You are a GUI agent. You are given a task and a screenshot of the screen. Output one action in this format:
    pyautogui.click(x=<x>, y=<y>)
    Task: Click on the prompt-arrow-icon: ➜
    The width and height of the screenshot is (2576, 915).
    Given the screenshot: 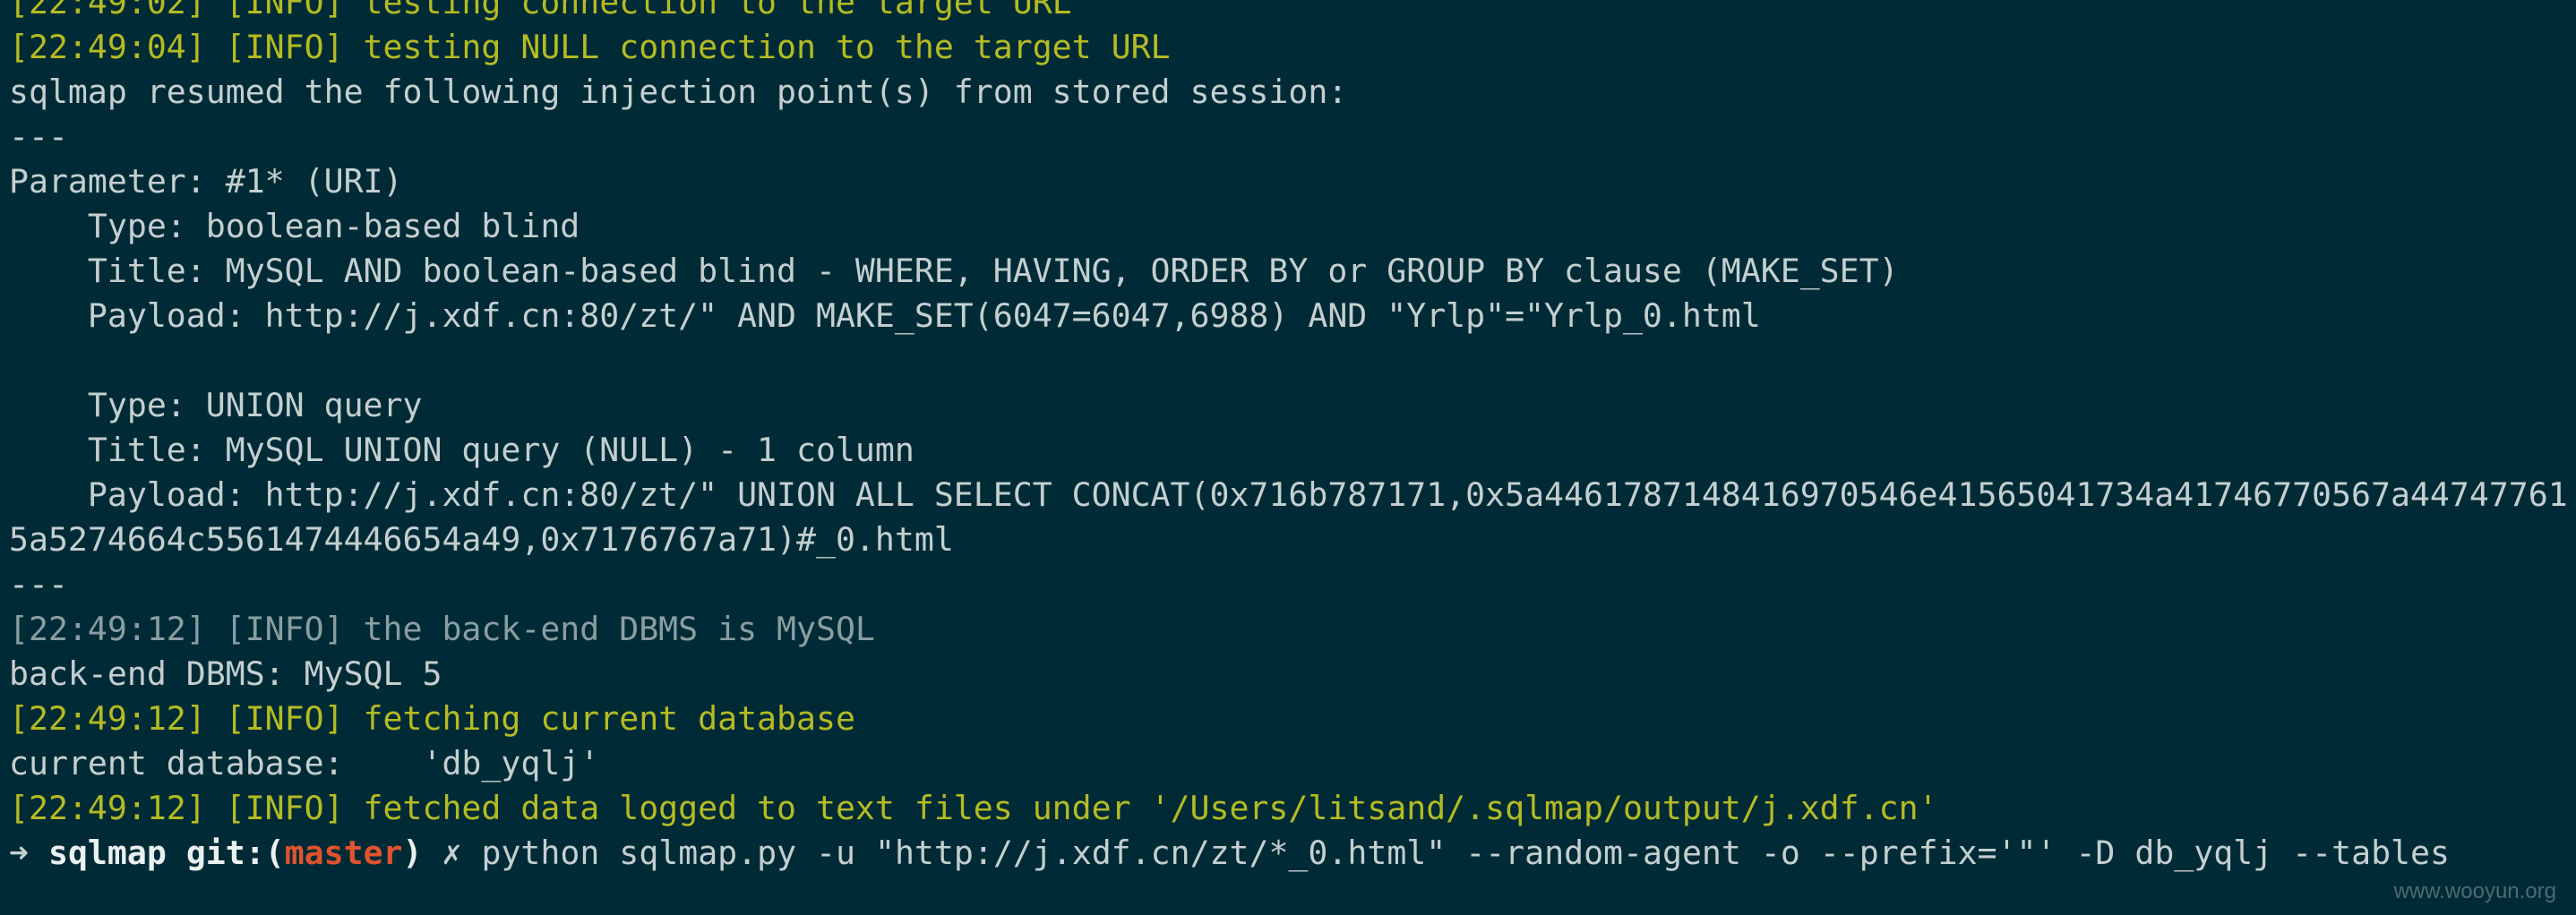 What is the action you would take?
    pyautogui.click(x=19, y=853)
    